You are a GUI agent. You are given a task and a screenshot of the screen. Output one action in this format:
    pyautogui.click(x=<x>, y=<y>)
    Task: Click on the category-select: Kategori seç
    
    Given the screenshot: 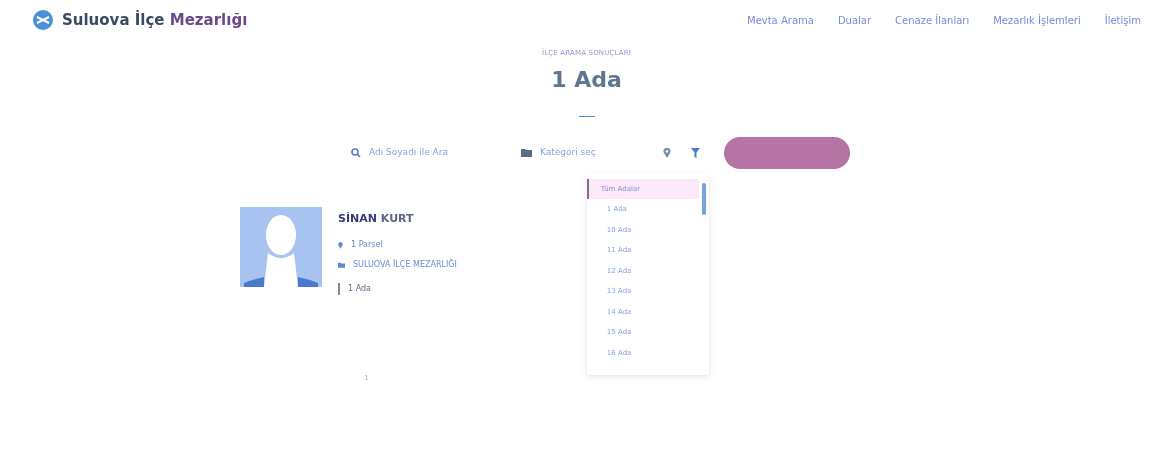 What is the action you would take?
    pyautogui.click(x=578, y=152)
    